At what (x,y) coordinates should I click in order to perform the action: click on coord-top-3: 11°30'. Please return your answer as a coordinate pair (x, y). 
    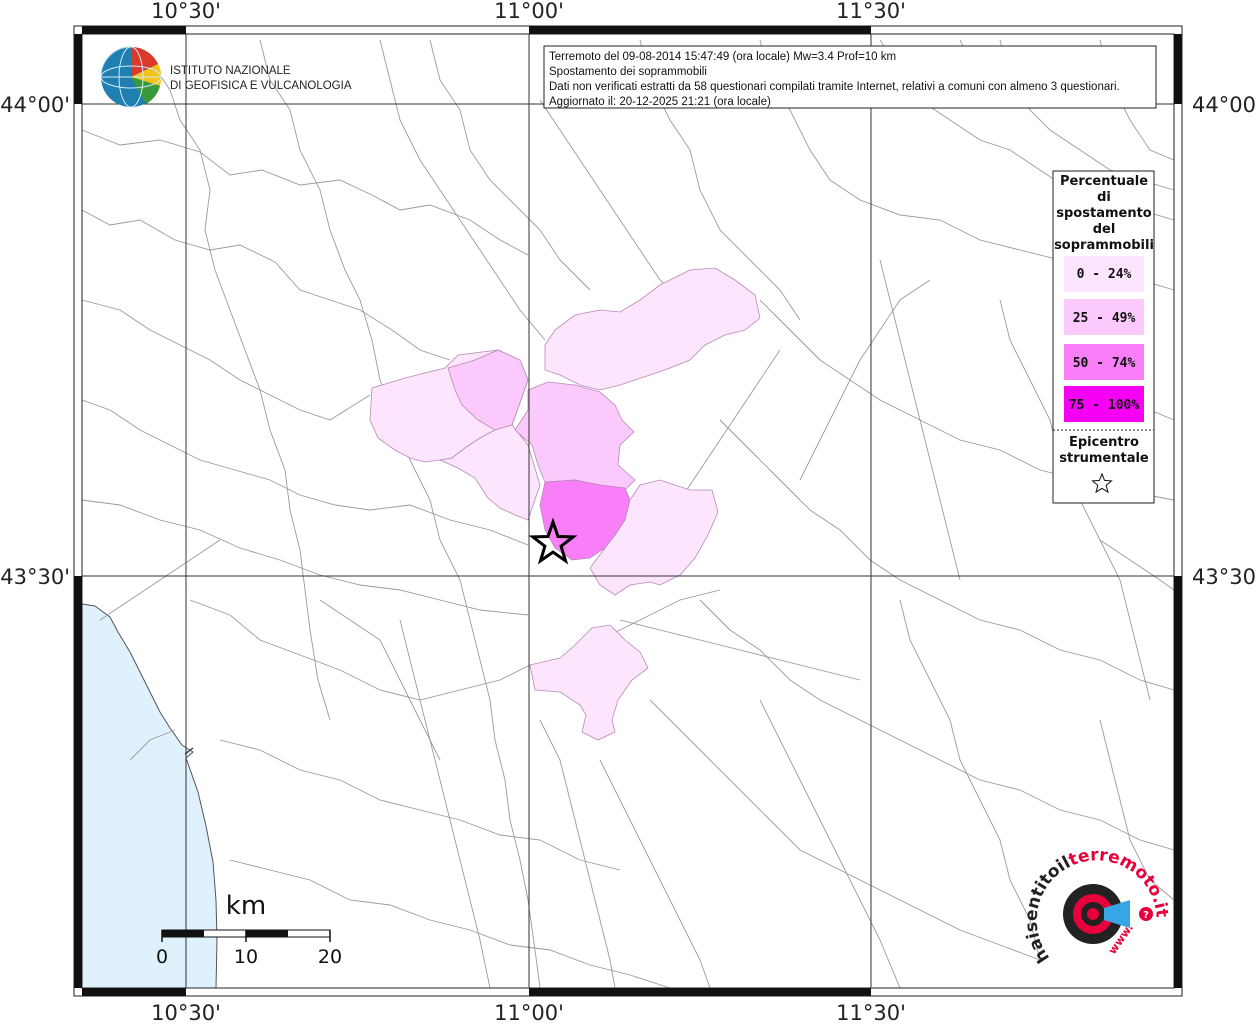
    Looking at the image, I should click on (871, 11).